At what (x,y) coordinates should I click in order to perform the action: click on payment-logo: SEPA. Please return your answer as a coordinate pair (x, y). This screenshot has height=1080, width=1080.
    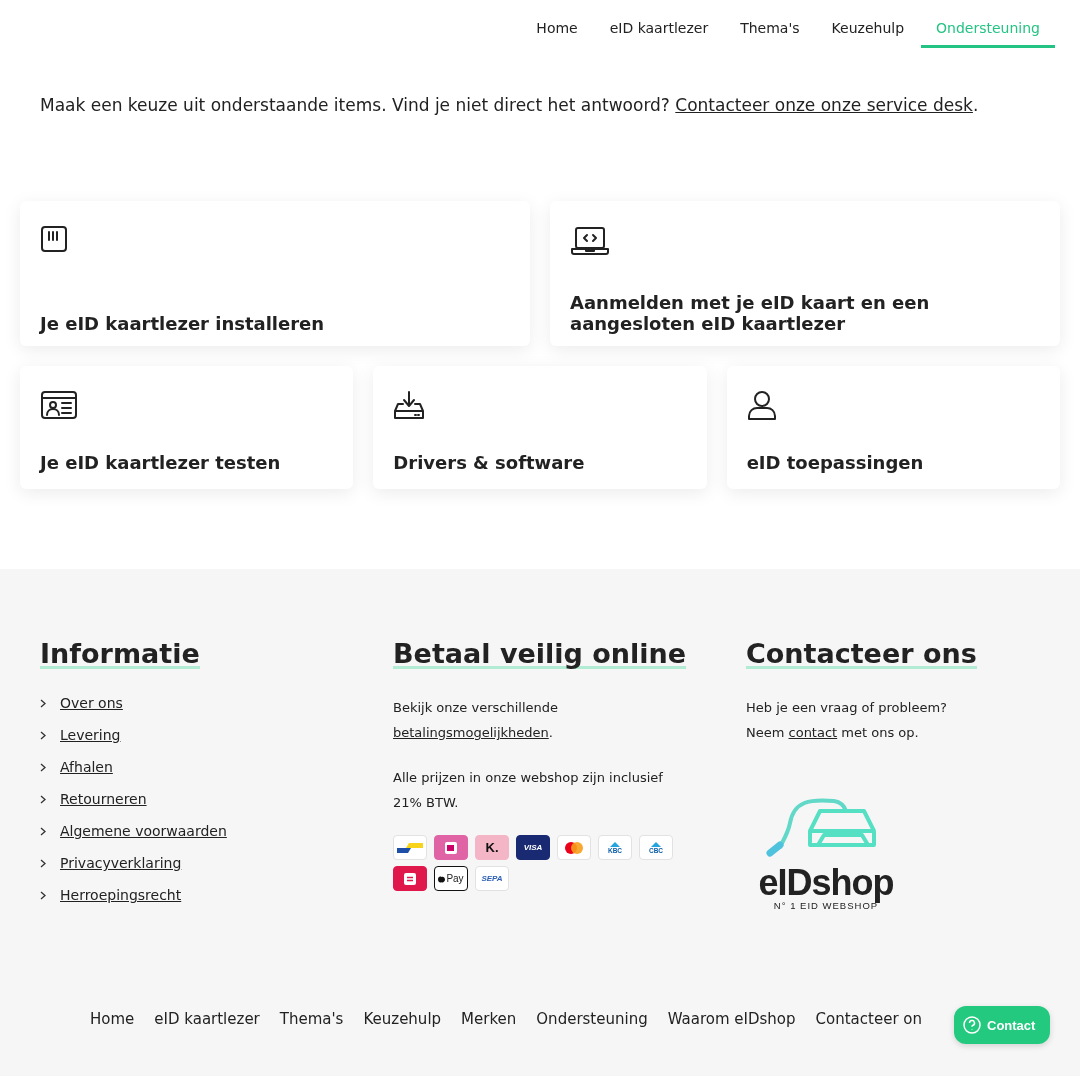
    Looking at the image, I should click on (492, 878).